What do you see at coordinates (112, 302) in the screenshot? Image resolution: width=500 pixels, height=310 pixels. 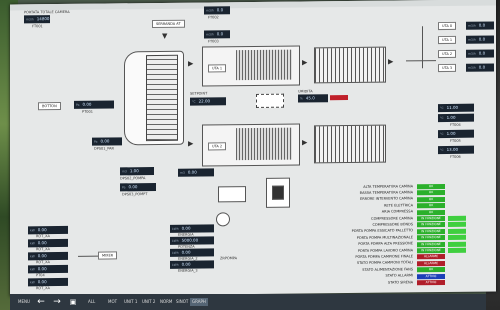 I see `mot-button: MOT` at bounding box center [112, 302].